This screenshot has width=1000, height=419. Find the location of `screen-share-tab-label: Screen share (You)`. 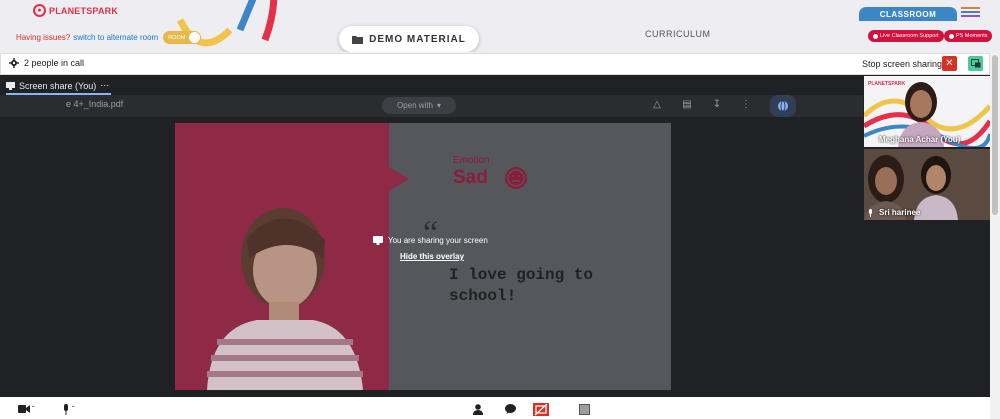

screen-share-tab-label: Screen share (You) is located at coordinates (58, 85).